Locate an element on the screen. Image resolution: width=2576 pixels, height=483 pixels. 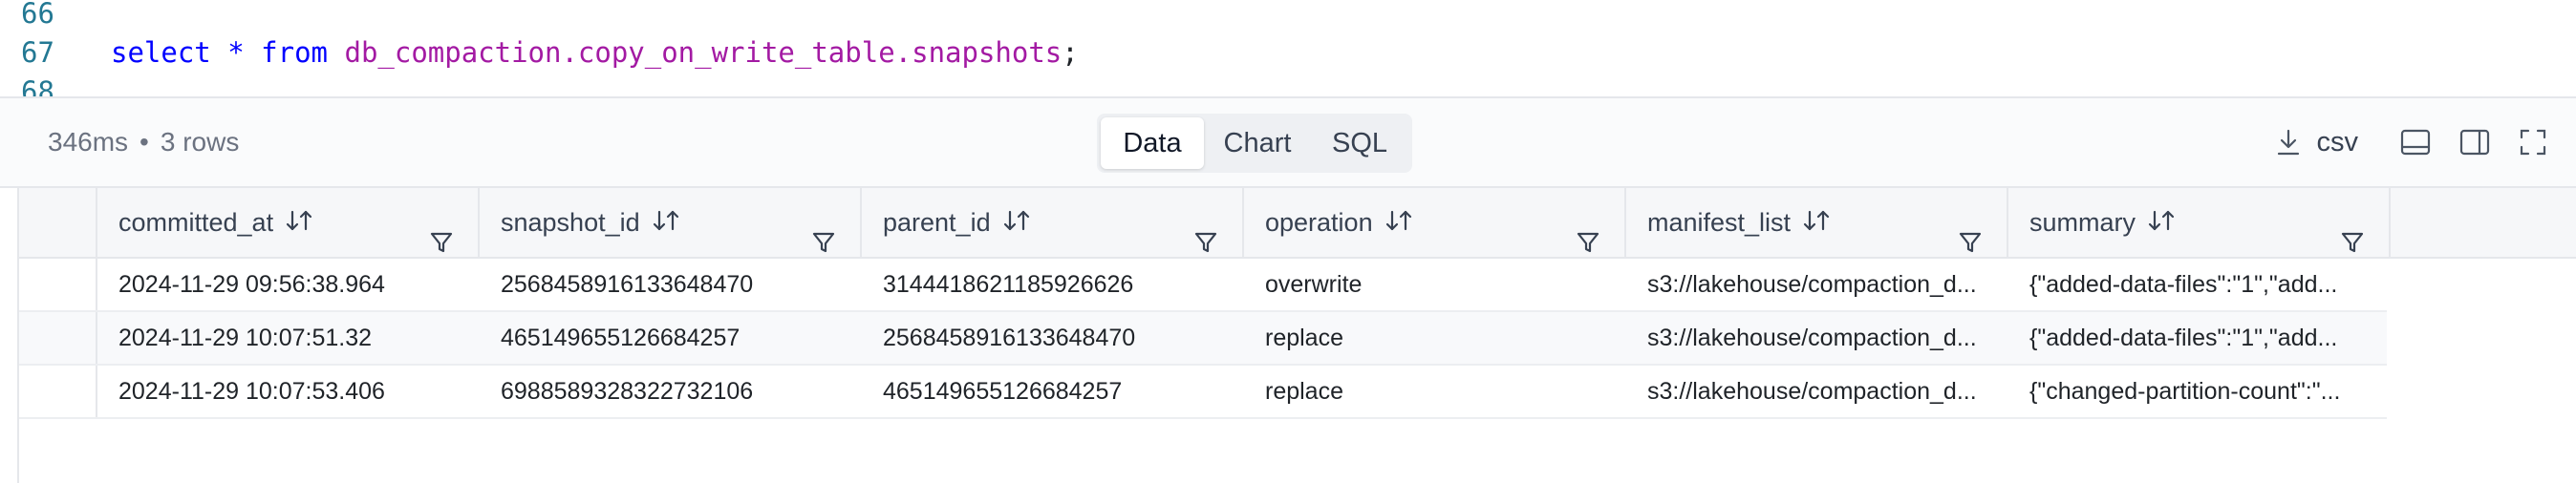
editor-line: 66 is located at coordinates (1288, 15).